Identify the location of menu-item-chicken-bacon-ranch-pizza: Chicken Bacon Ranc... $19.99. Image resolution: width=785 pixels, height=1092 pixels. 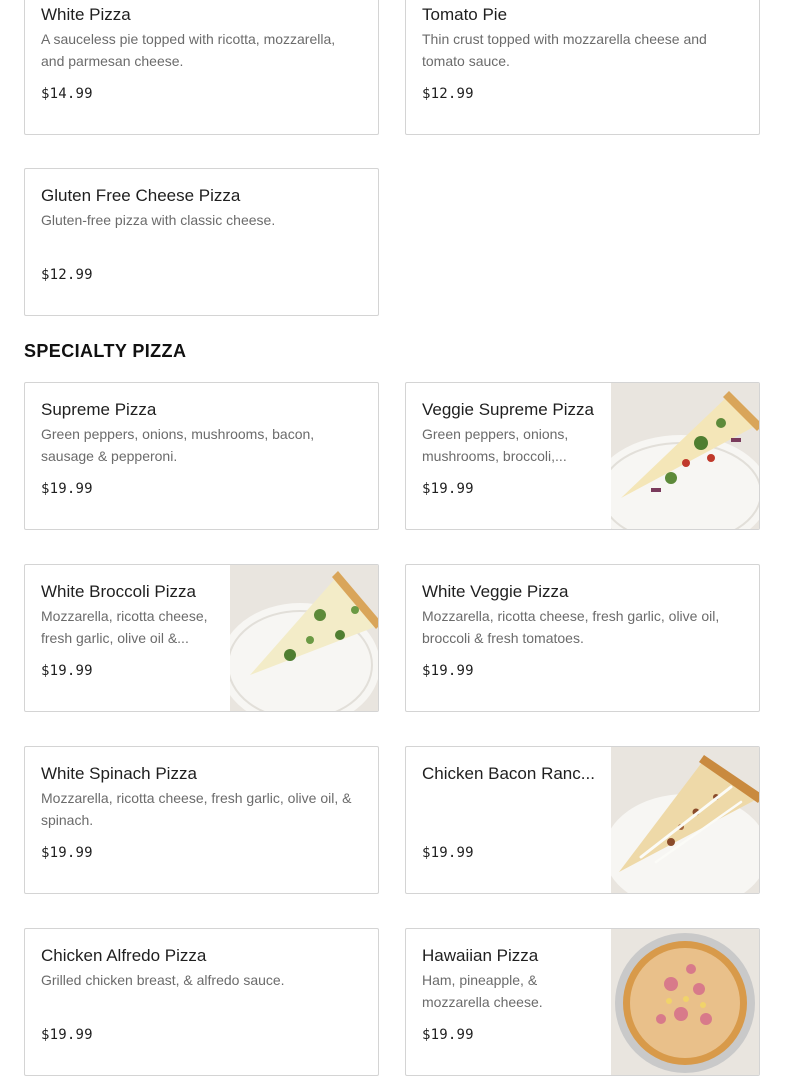
(582, 820).